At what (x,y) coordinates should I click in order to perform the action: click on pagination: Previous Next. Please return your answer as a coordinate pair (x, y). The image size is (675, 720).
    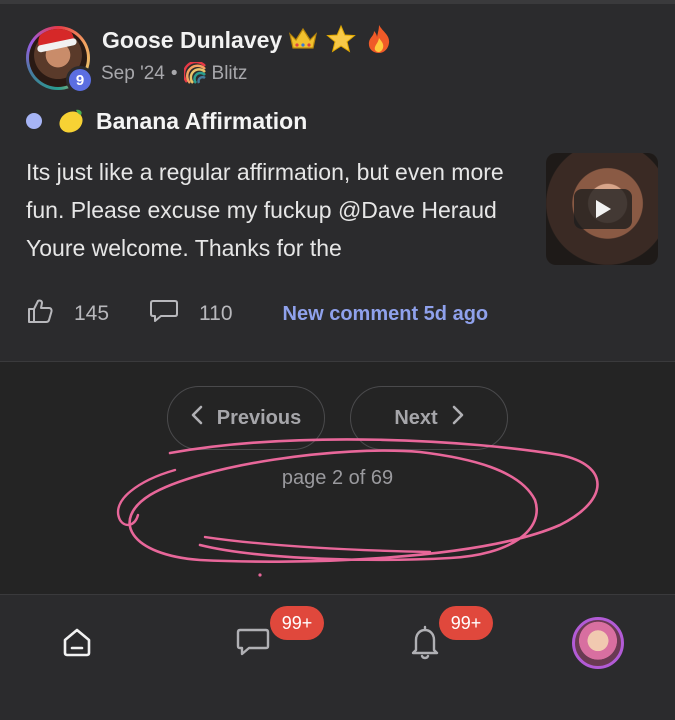
    Looking at the image, I should click on (337, 418).